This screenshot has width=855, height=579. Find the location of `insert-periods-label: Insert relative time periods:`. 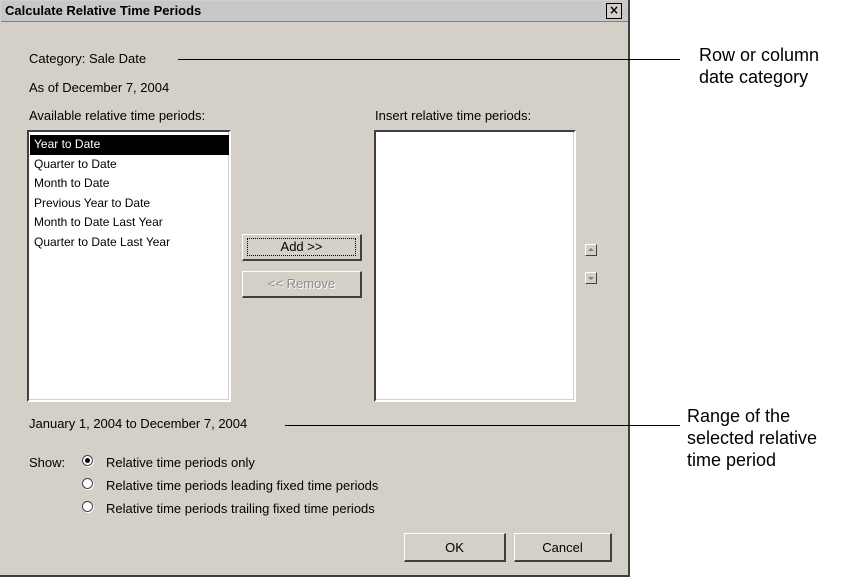

insert-periods-label: Insert relative time periods: is located at coordinates (453, 115).